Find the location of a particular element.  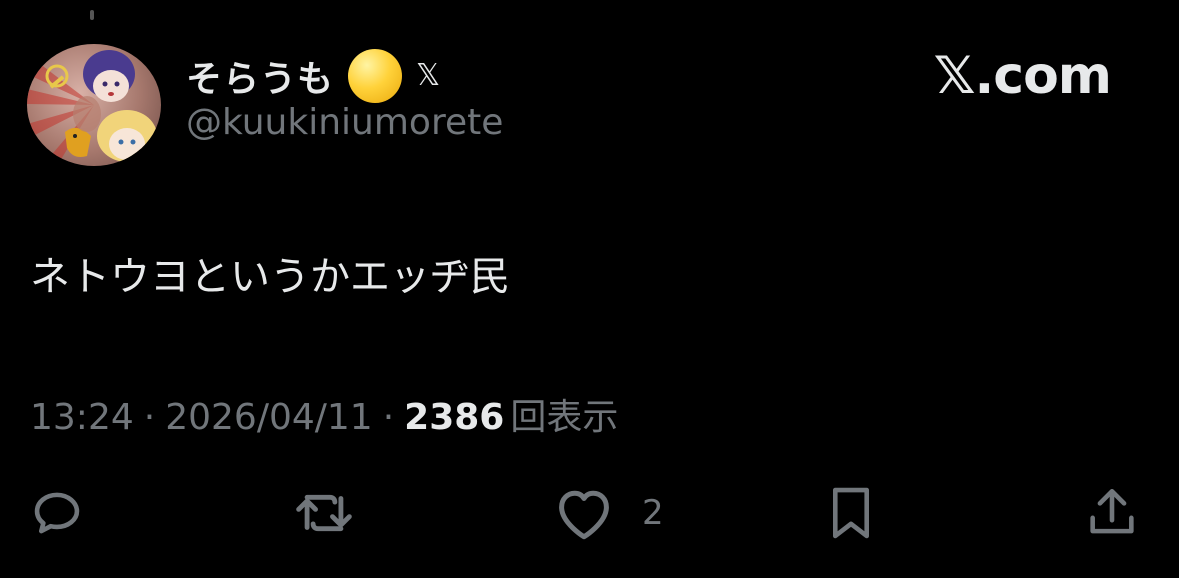

share-button is located at coordinates (1112, 513).